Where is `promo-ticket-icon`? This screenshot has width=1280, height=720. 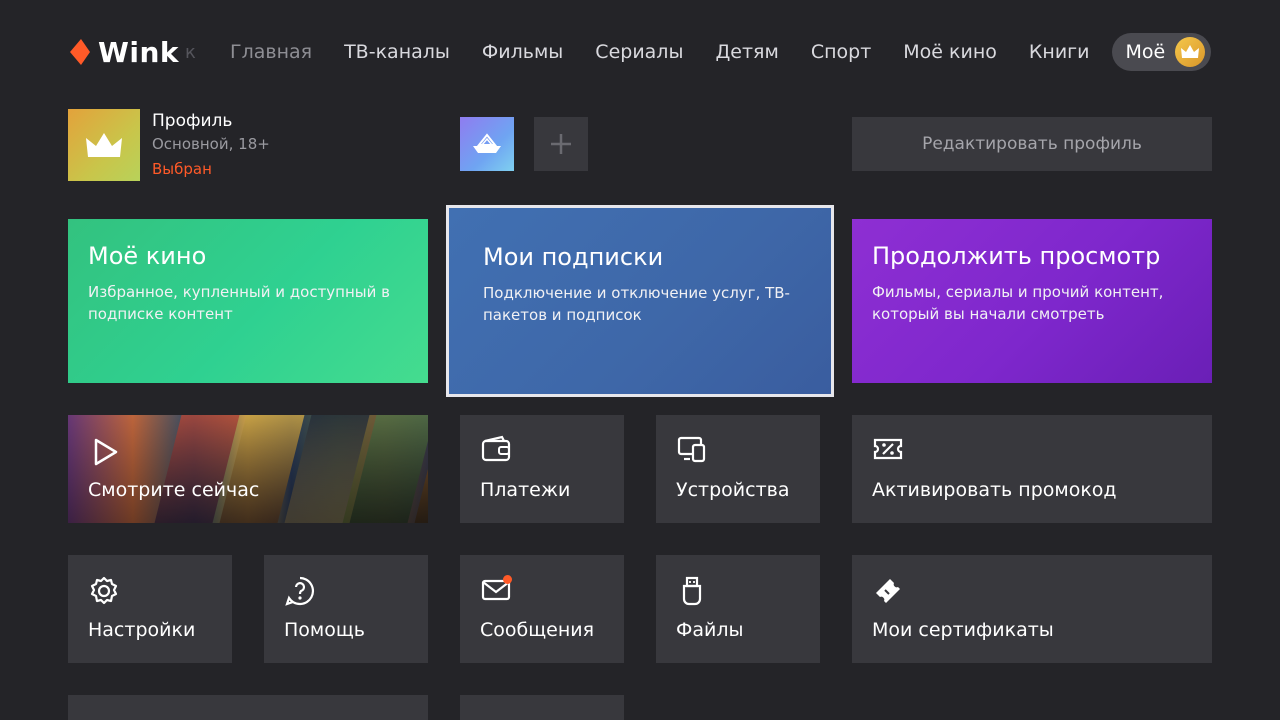
promo-ticket-icon is located at coordinates (888, 449).